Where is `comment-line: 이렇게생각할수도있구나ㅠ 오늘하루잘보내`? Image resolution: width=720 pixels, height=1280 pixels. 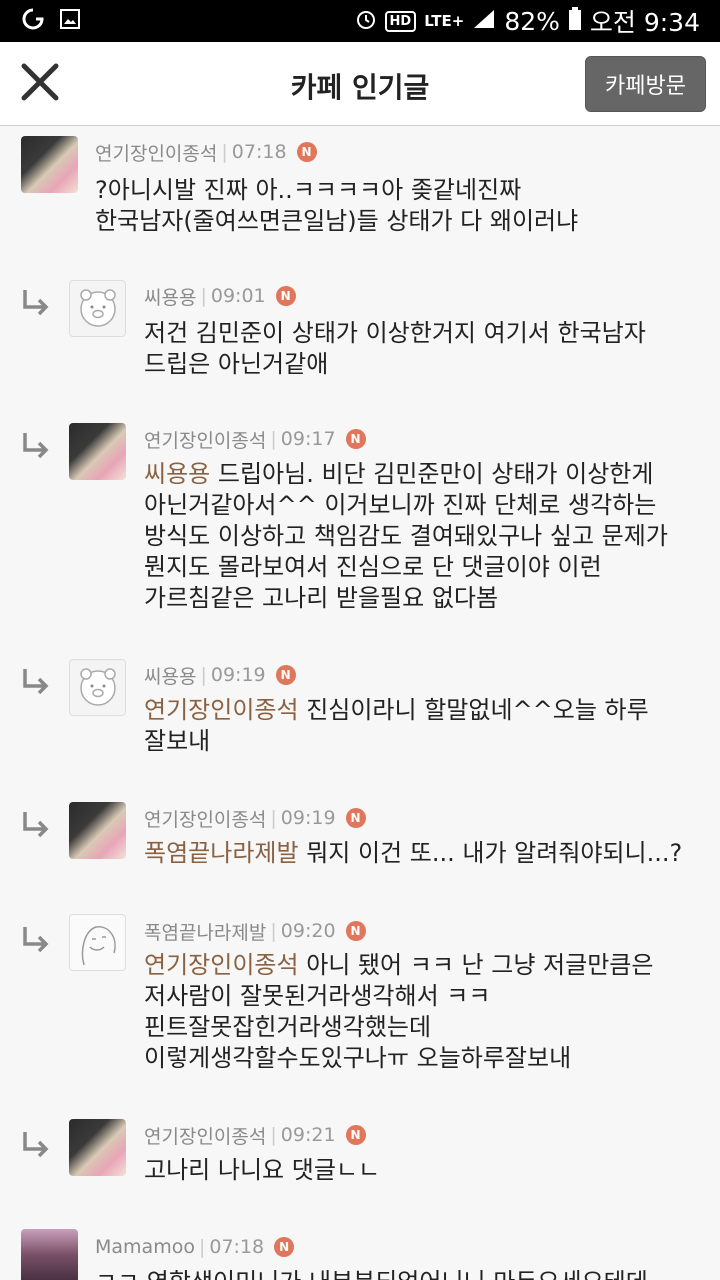 comment-line: 이렇게생각할수도있구나ㅠ 오늘하루잘보내 is located at coordinates (358, 1058).